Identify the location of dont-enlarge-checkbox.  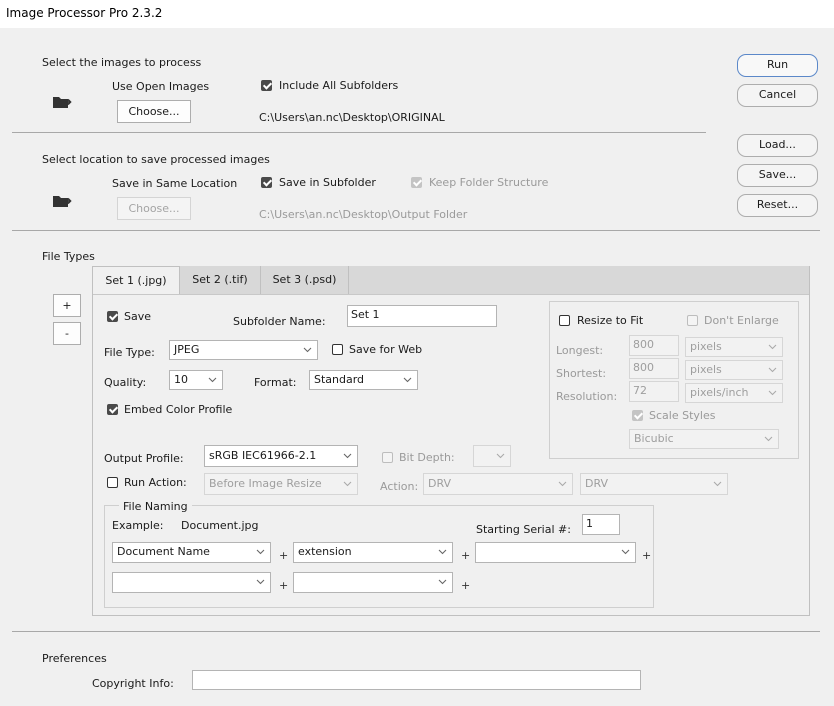
(692, 320).